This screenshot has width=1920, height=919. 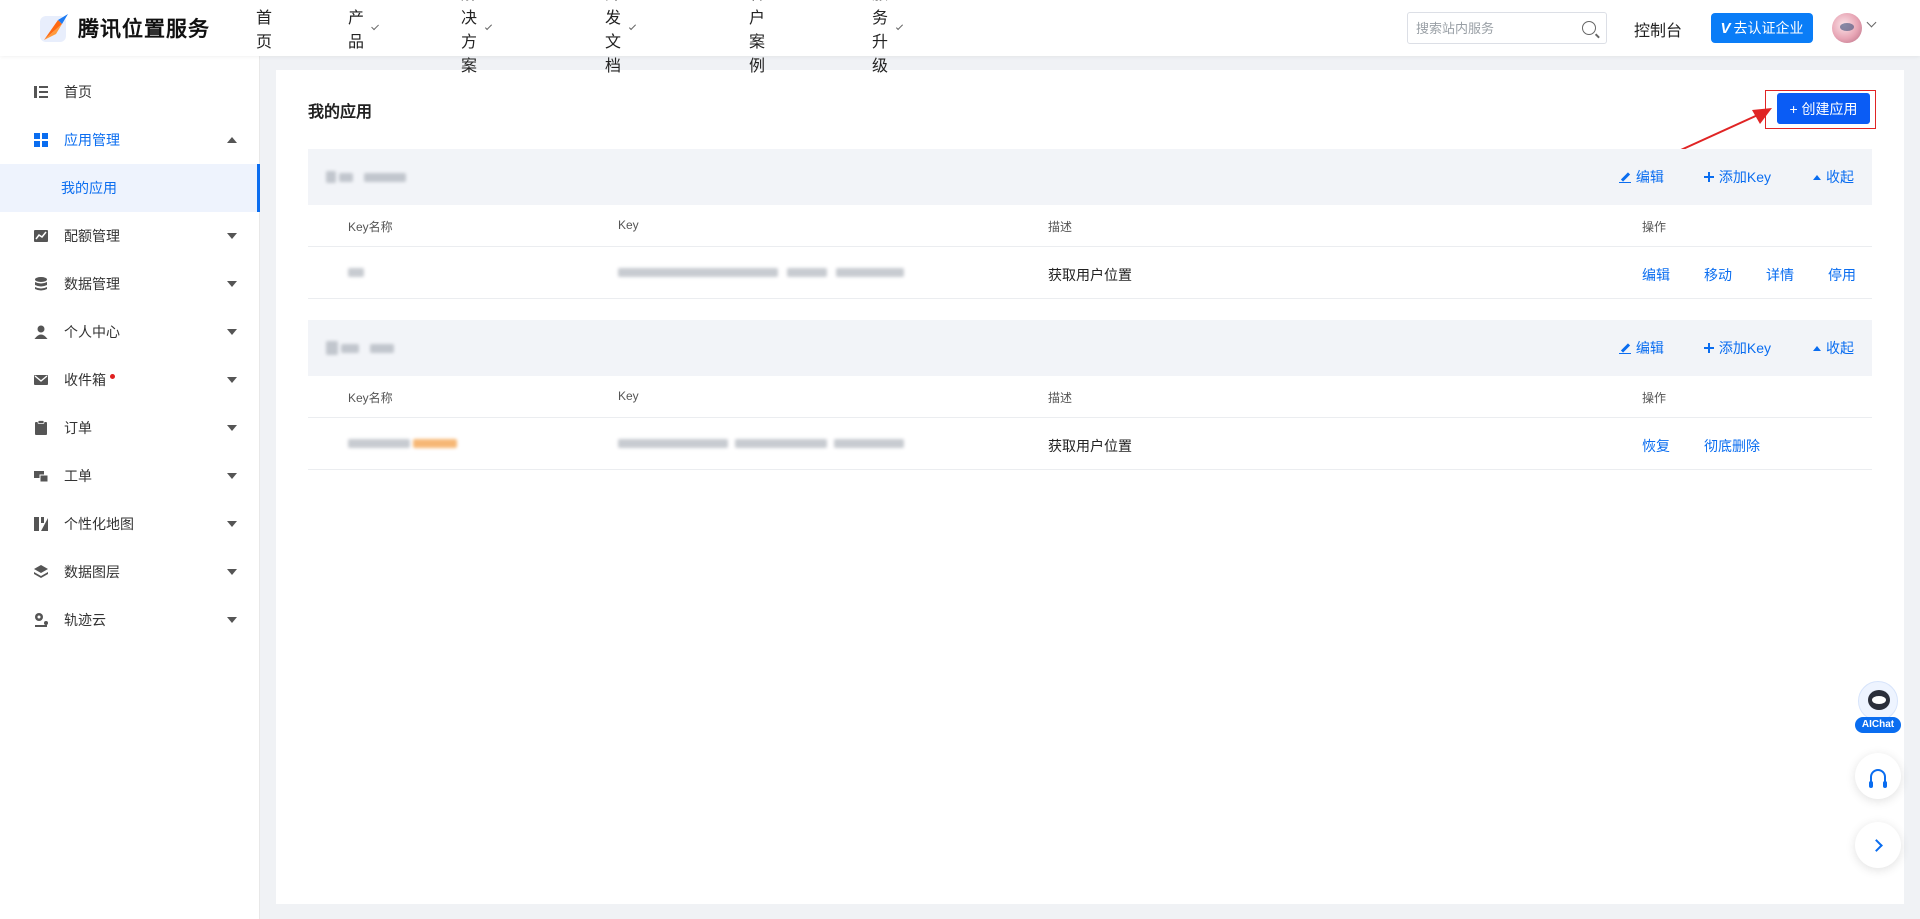 I want to click on sidebar-item-app-management: 应用管理, so click(x=130, y=140).